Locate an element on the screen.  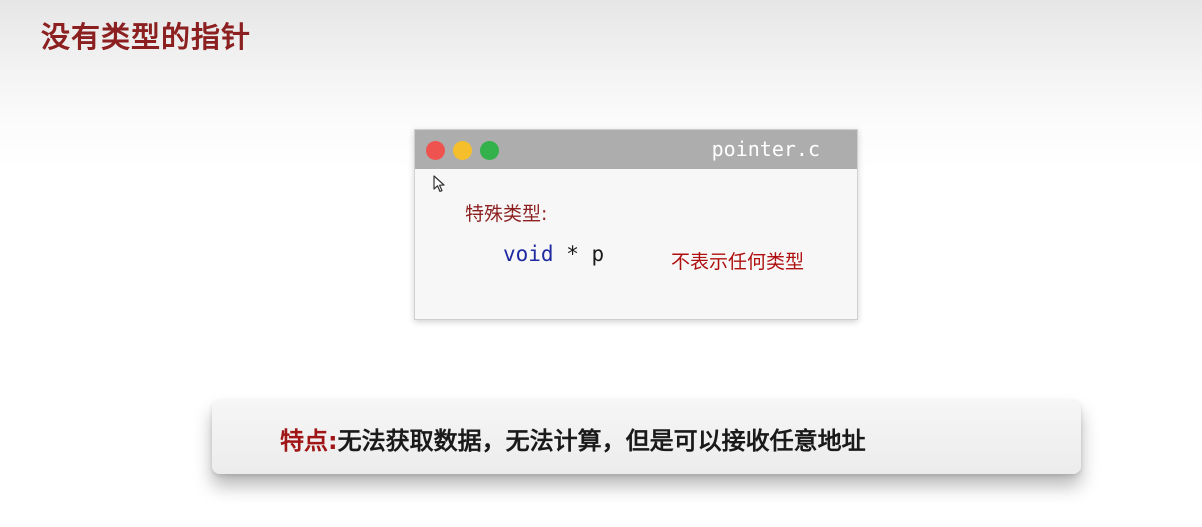
window-filename: pointer.c is located at coordinates (765, 149).